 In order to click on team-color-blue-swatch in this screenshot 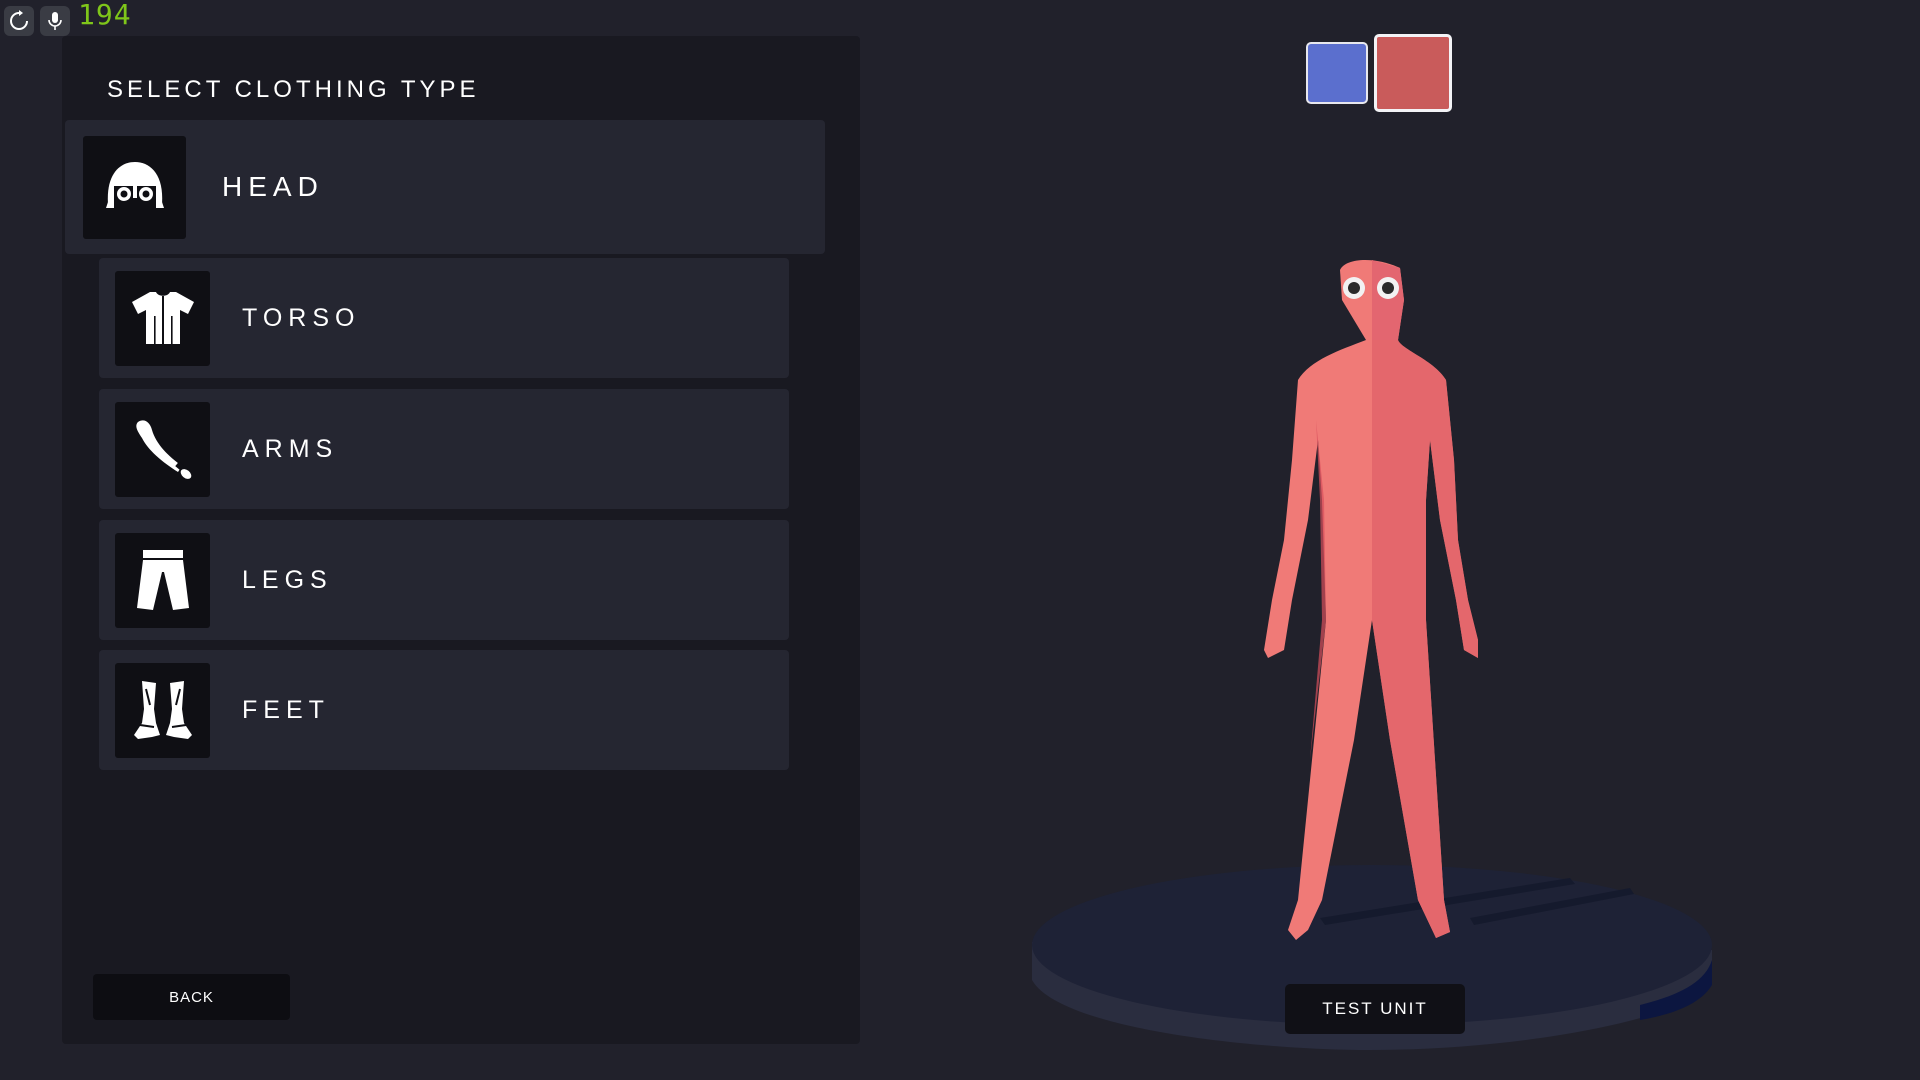, I will do `click(1337, 73)`.